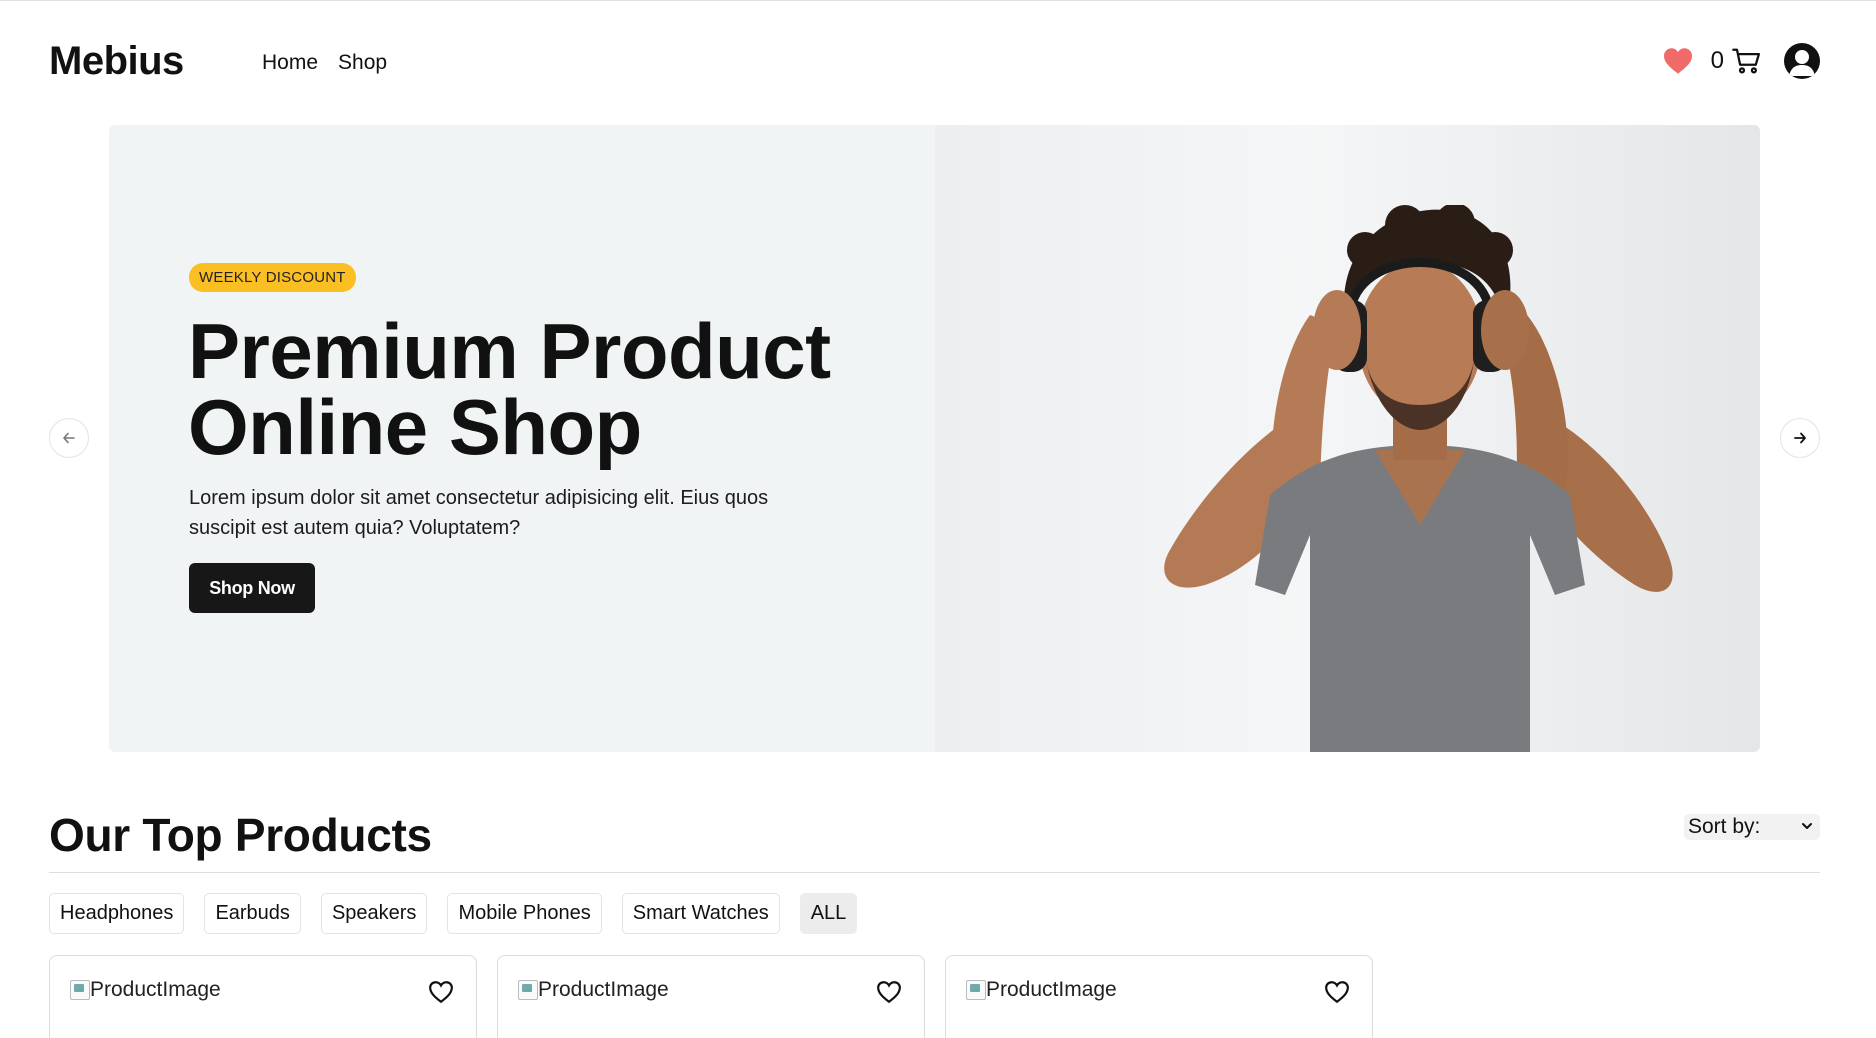  Describe the element at coordinates (509, 351) in the screenshot. I see `hero-title-line1: Premium Product` at that location.